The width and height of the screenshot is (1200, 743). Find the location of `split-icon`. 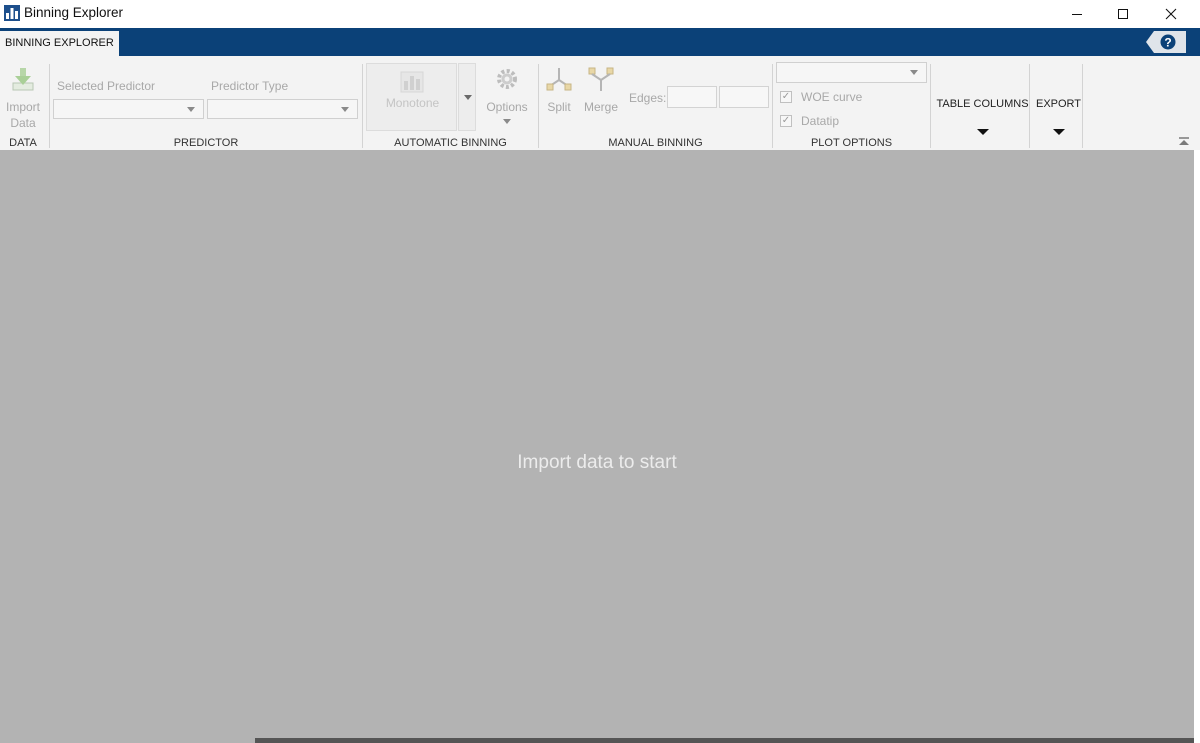

split-icon is located at coordinates (559, 79).